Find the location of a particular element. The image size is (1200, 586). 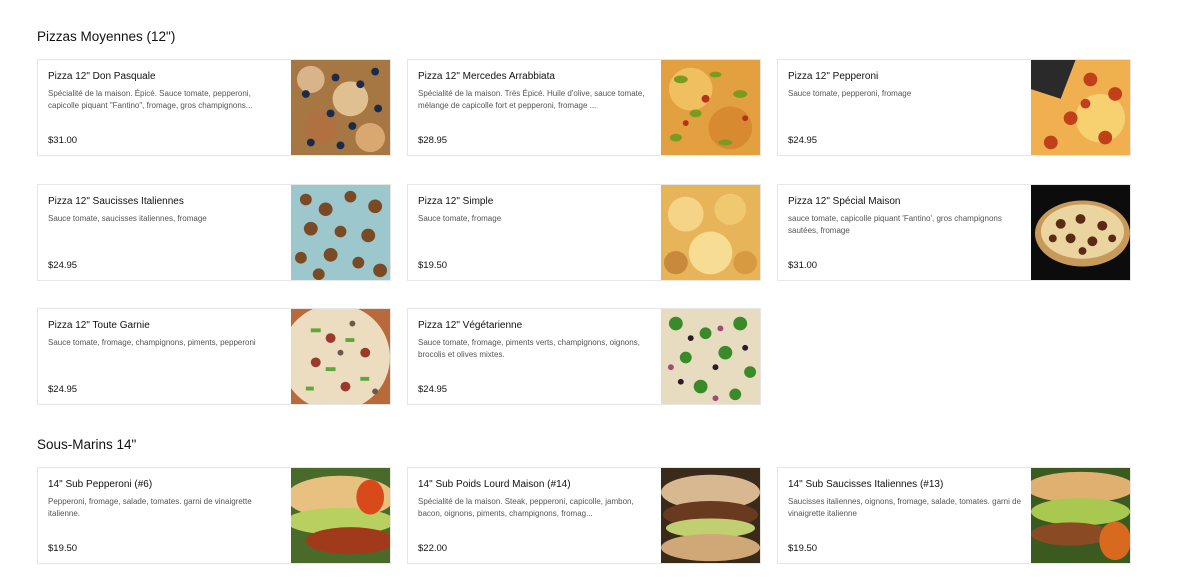

pizza-special-photo is located at coordinates (1080, 232).